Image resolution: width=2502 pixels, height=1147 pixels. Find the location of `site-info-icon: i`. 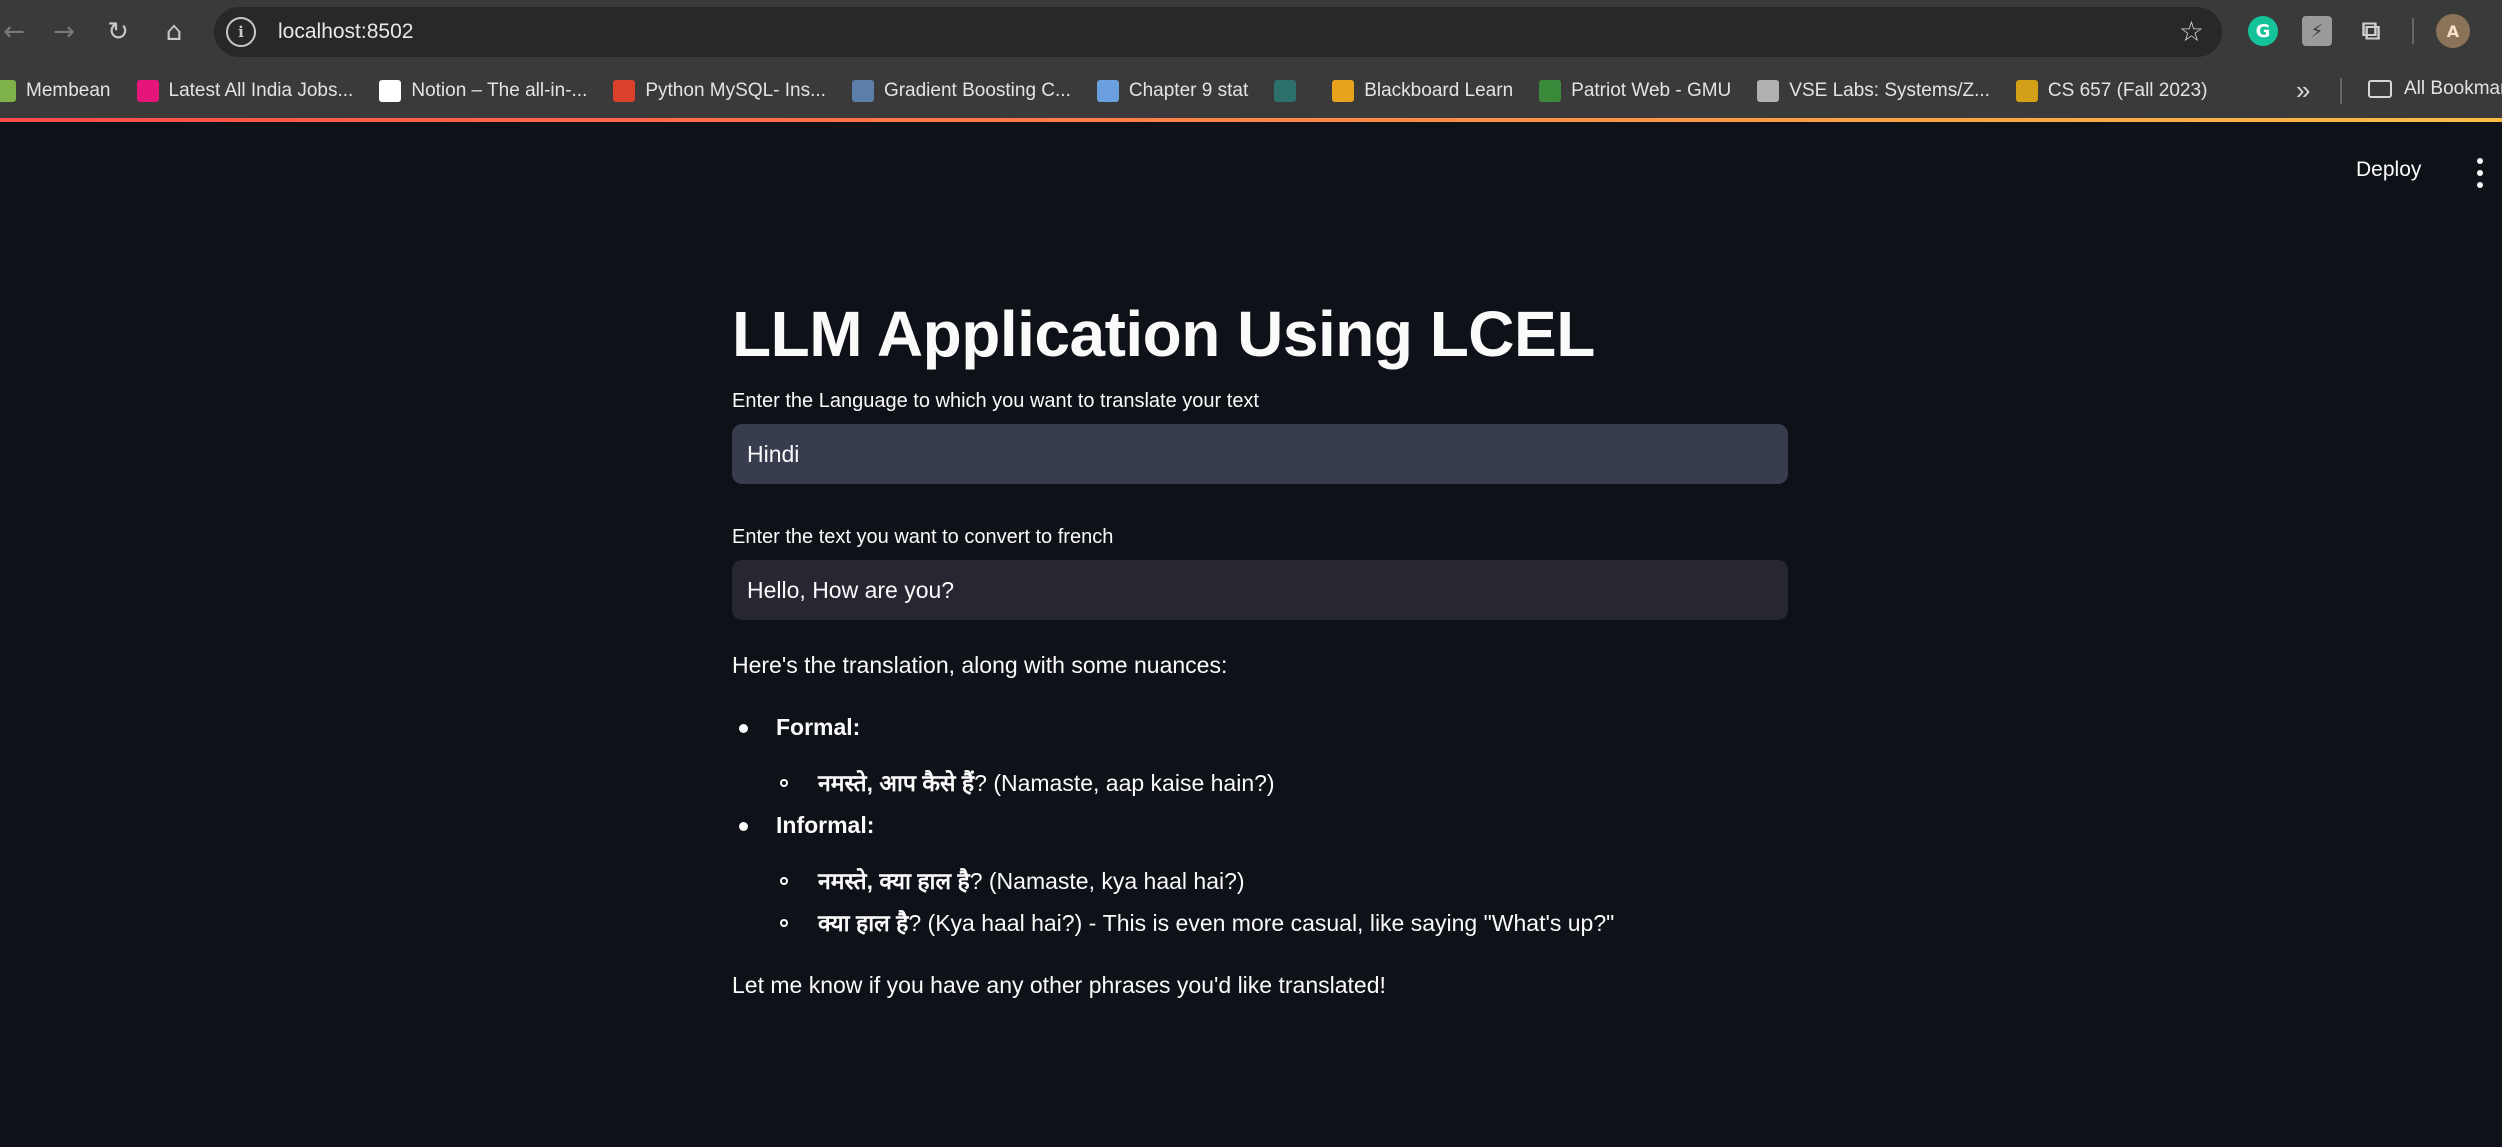

site-info-icon: i is located at coordinates (241, 32).